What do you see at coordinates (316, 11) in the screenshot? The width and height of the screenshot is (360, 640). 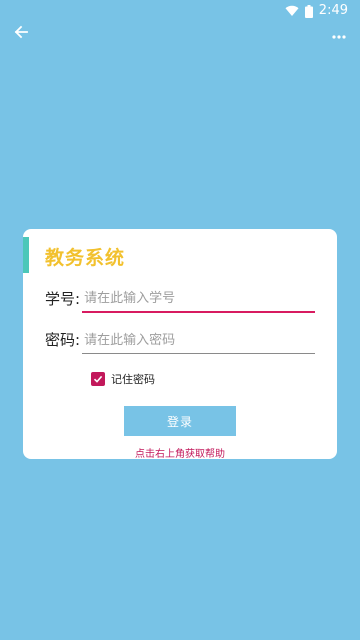 I see `status-icons: 2:49` at bounding box center [316, 11].